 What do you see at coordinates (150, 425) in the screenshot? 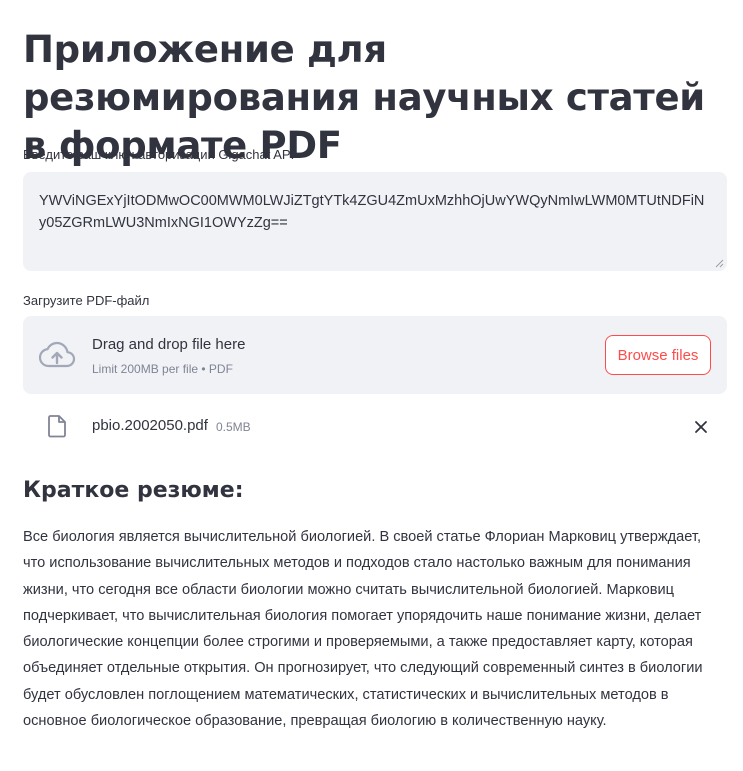
I see `uploaded-file-name: pbio.2002050.pdf` at bounding box center [150, 425].